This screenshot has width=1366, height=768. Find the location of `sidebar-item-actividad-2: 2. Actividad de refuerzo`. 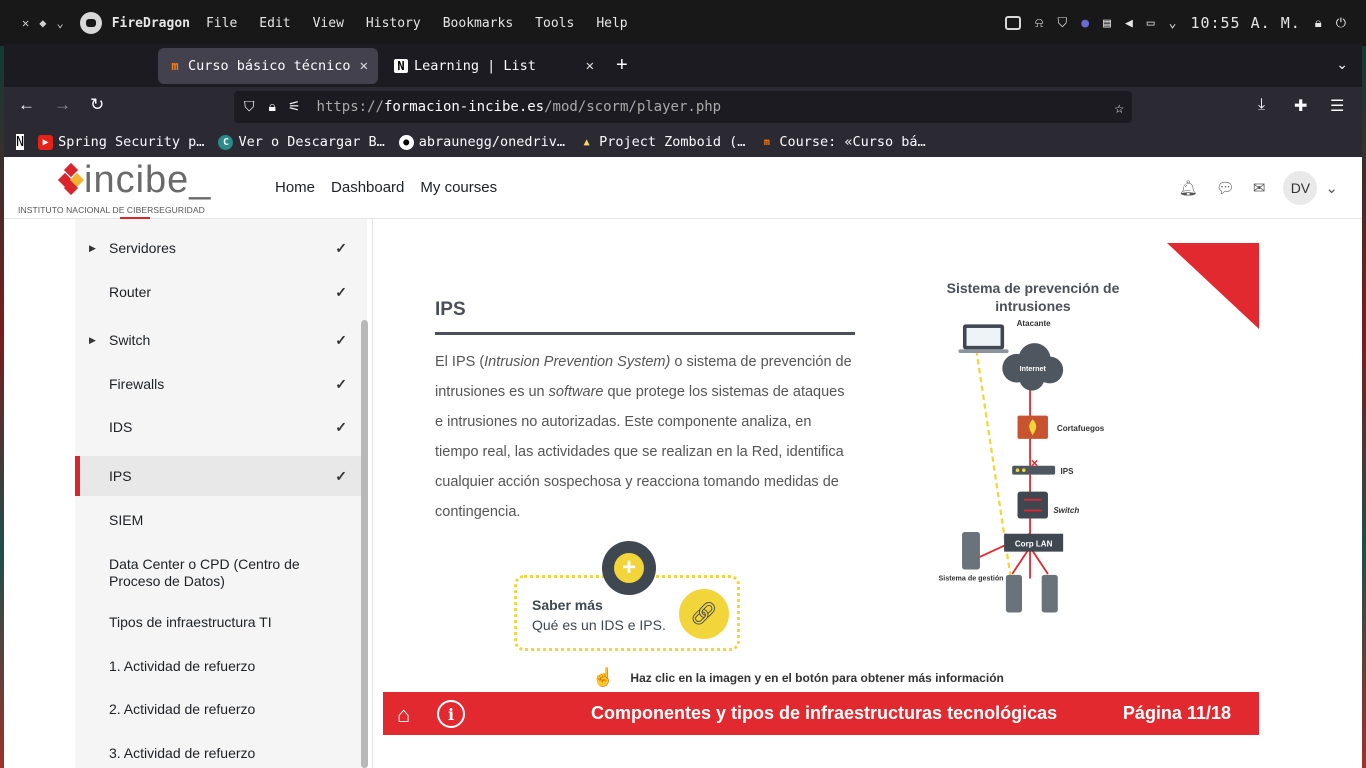

sidebar-item-actividad-2: 2. Actividad de refuerzo is located at coordinates (221, 709).